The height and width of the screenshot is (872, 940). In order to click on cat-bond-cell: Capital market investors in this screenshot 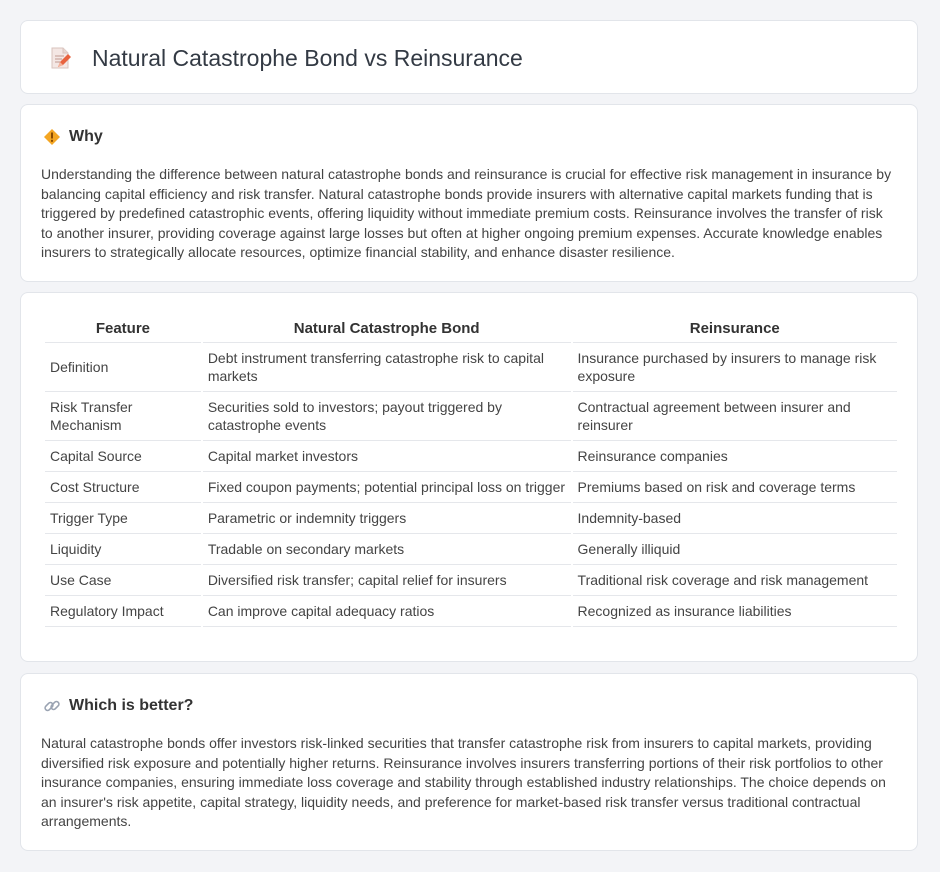, I will do `click(386, 456)`.